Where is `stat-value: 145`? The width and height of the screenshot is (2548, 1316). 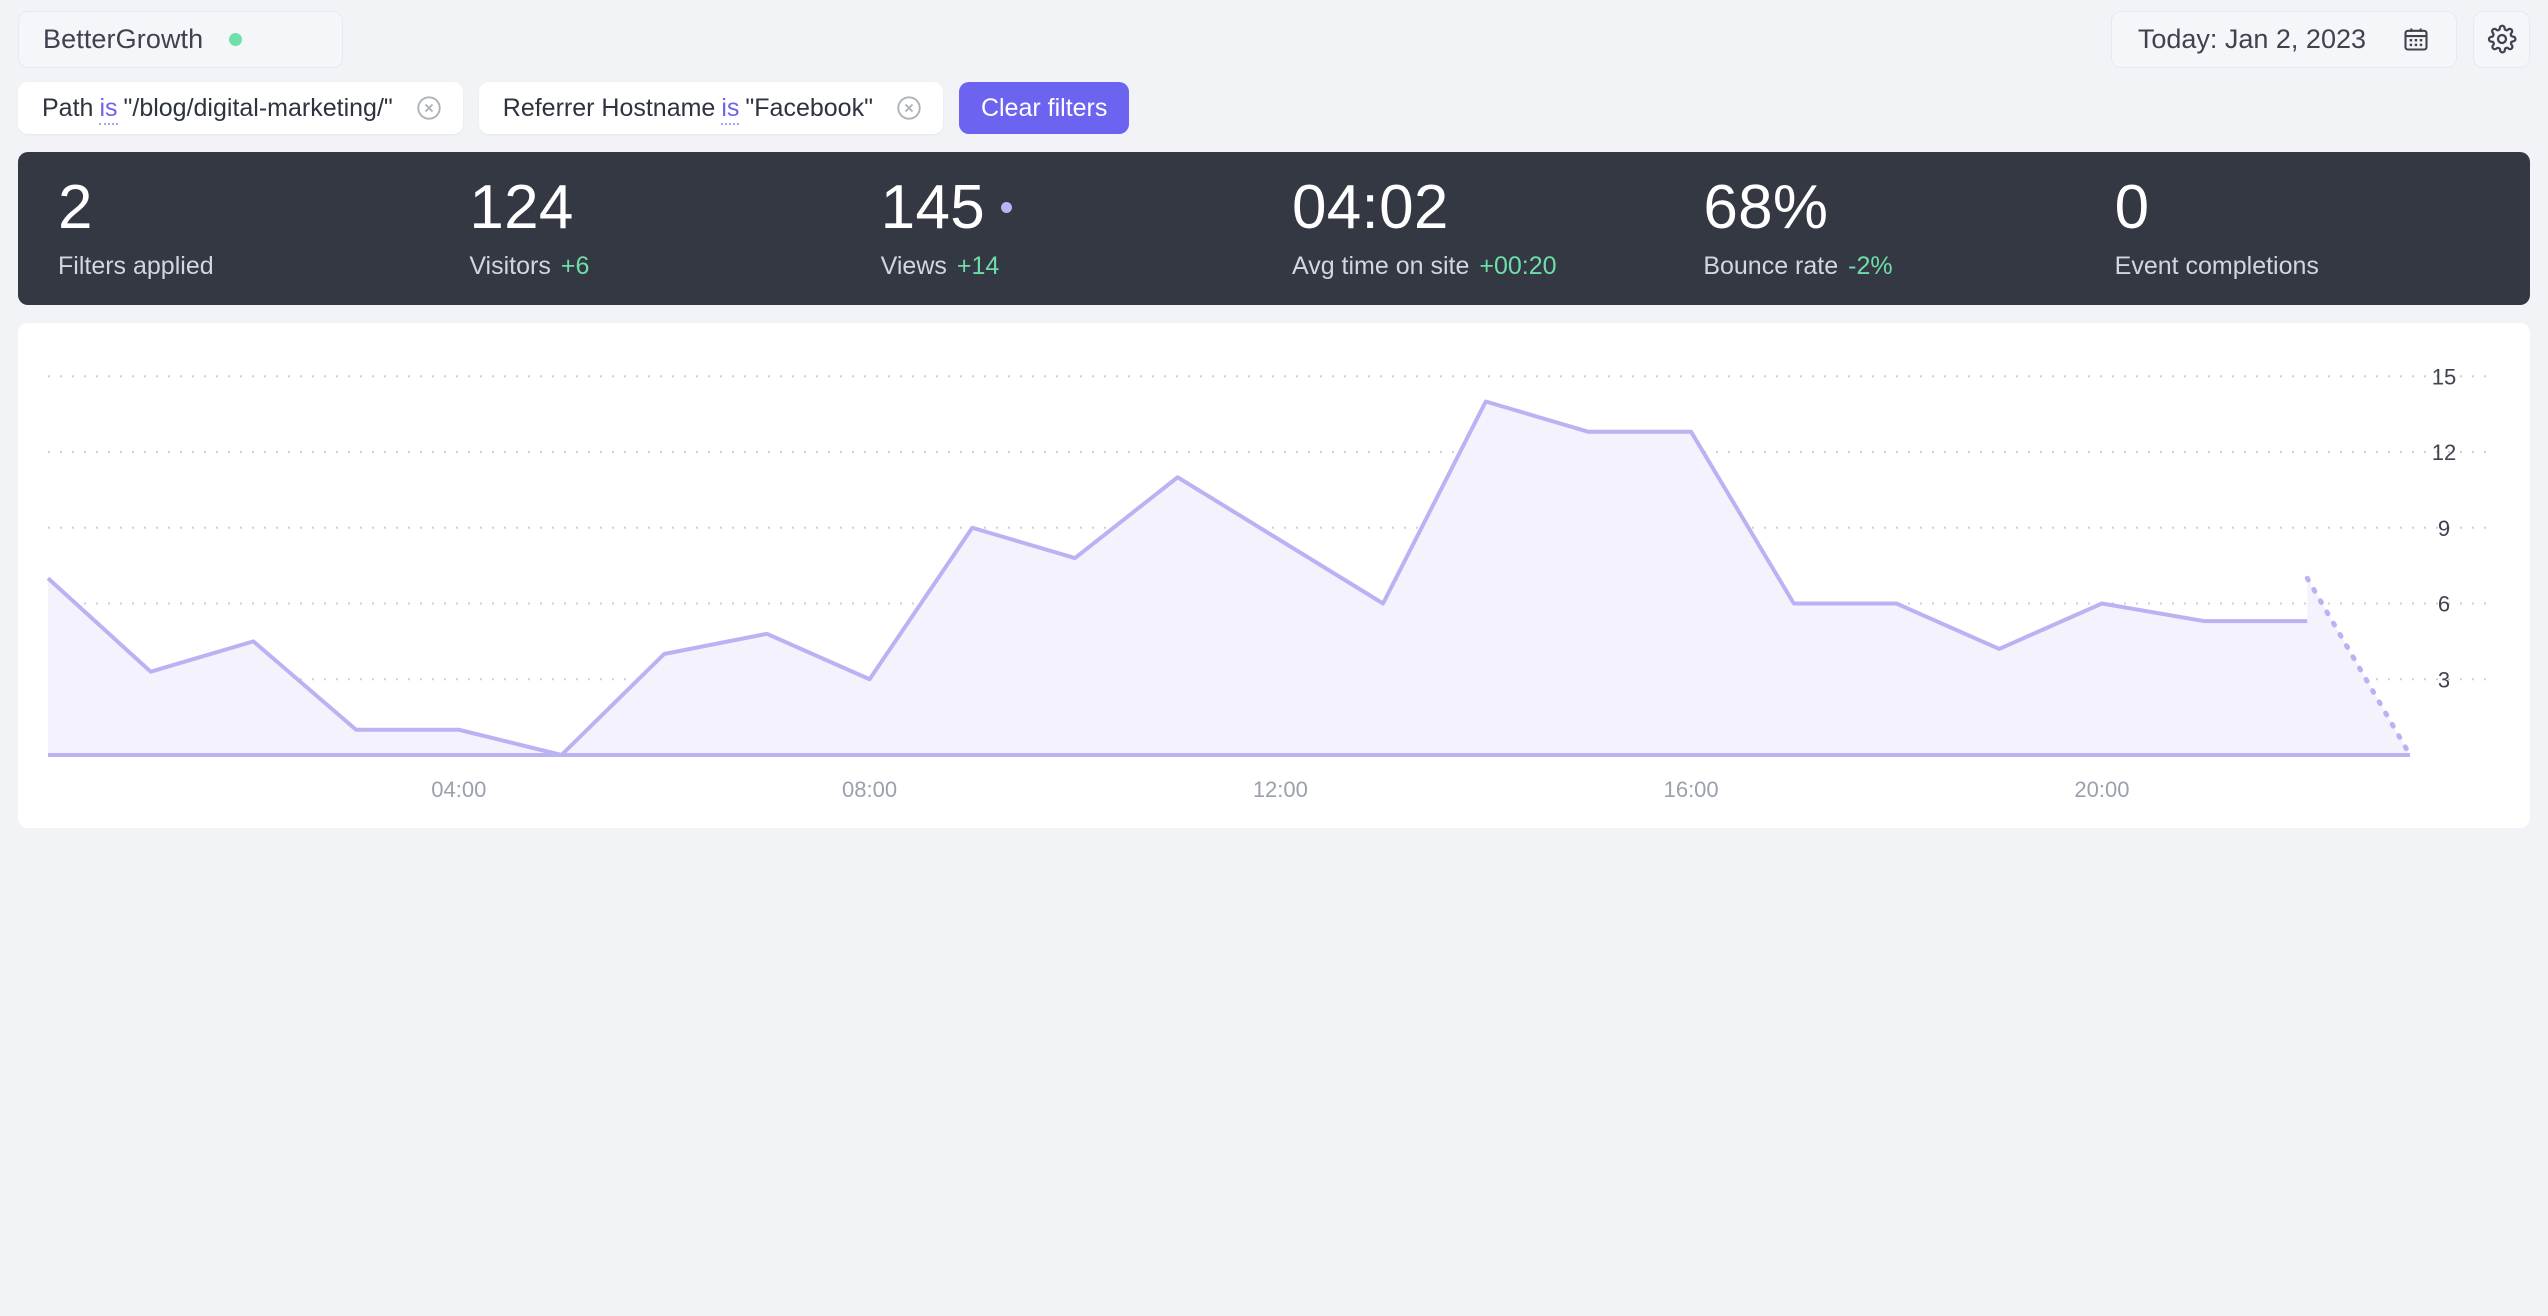
stat-value: 145 is located at coordinates (1077, 208).